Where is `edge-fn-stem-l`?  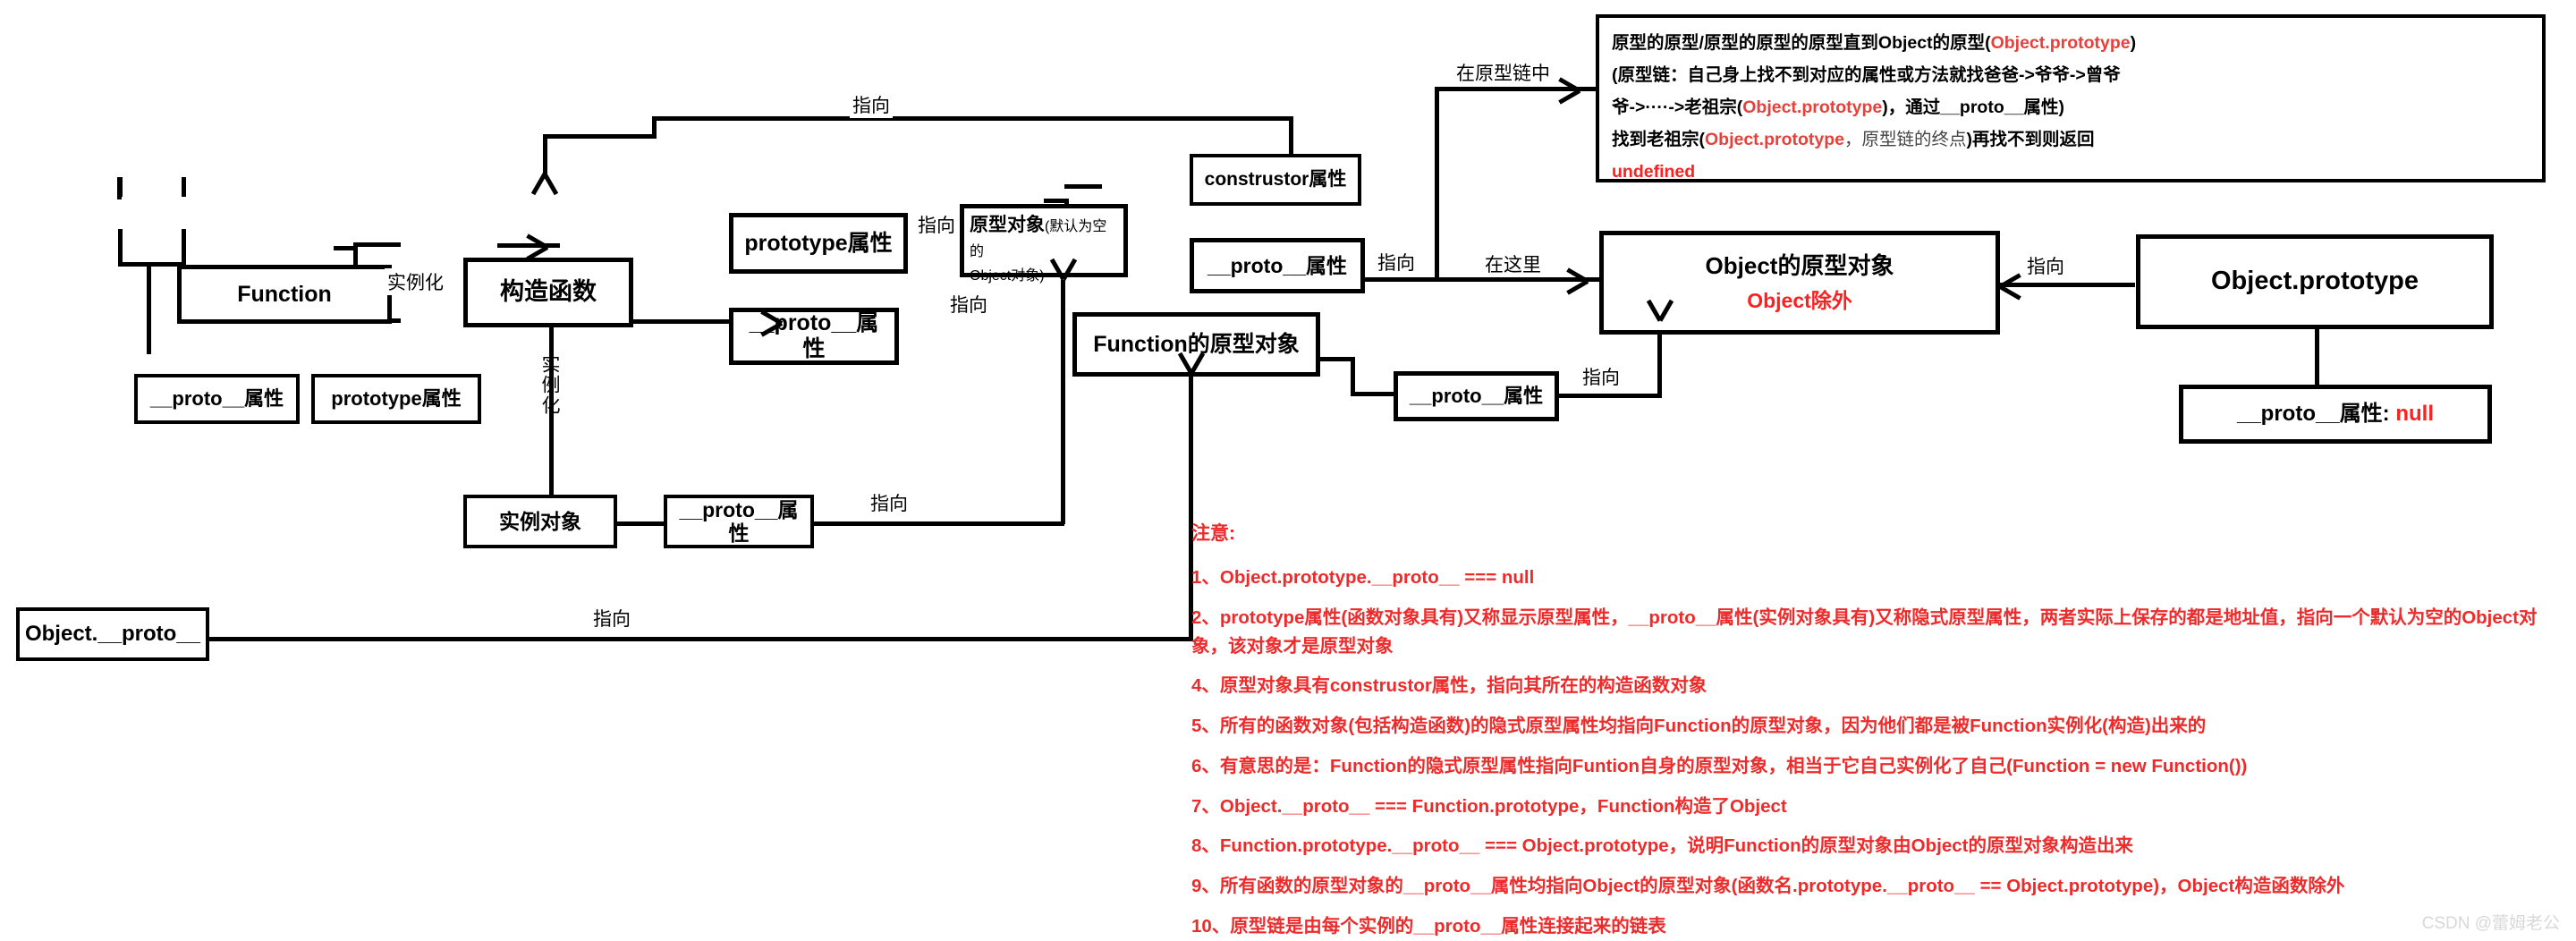
edge-fn-stem-l is located at coordinates (120, 187).